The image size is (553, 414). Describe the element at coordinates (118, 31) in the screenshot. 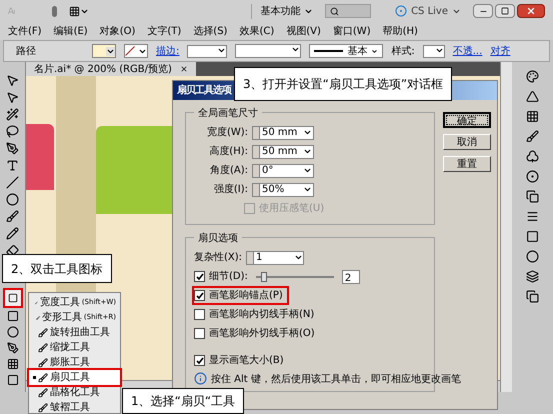

I see `menu-item: 对象(O)` at that location.